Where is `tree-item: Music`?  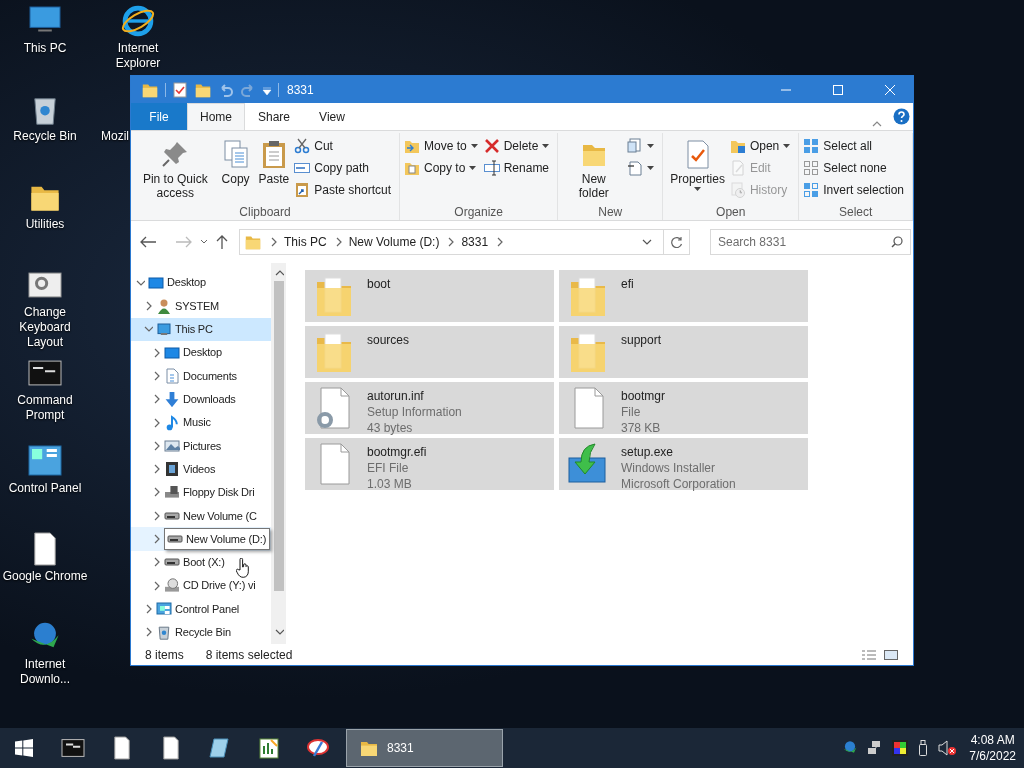
tree-item: Music is located at coordinates (201, 422).